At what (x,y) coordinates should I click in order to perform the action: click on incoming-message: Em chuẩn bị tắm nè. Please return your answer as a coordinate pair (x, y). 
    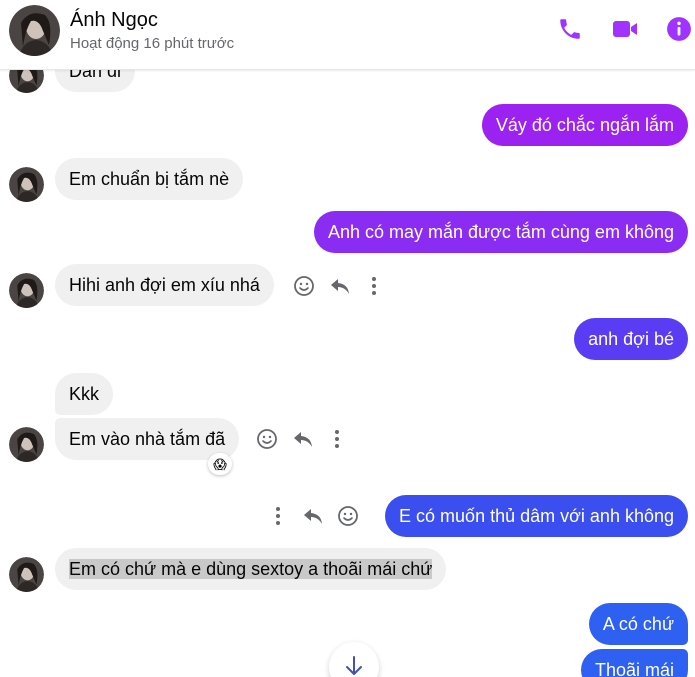
    Looking at the image, I should click on (149, 179).